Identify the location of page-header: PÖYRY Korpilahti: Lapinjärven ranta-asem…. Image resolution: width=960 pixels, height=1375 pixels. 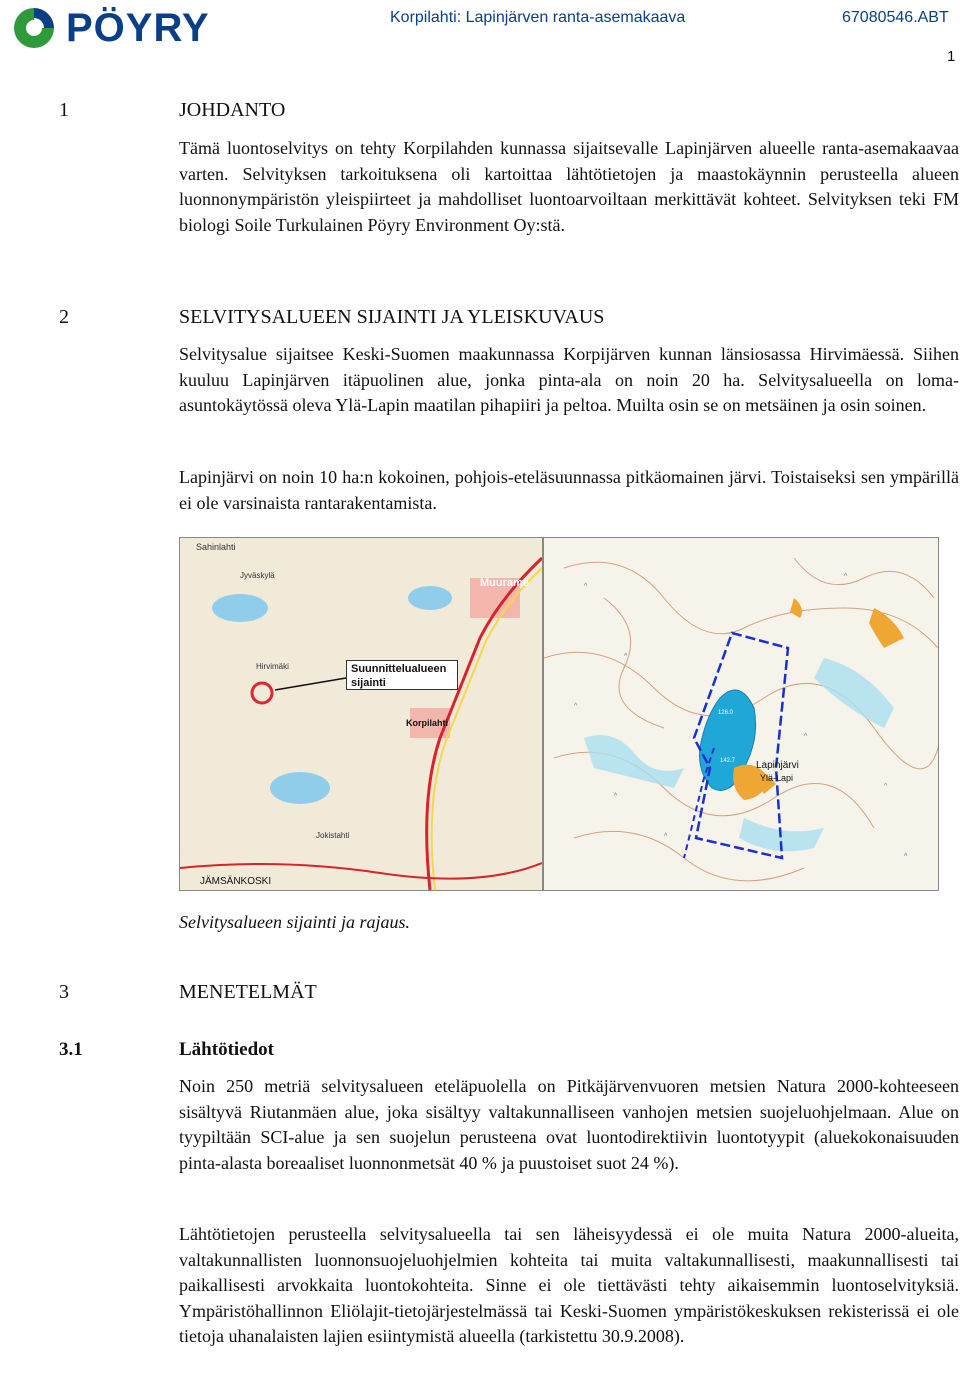
(480, 35).